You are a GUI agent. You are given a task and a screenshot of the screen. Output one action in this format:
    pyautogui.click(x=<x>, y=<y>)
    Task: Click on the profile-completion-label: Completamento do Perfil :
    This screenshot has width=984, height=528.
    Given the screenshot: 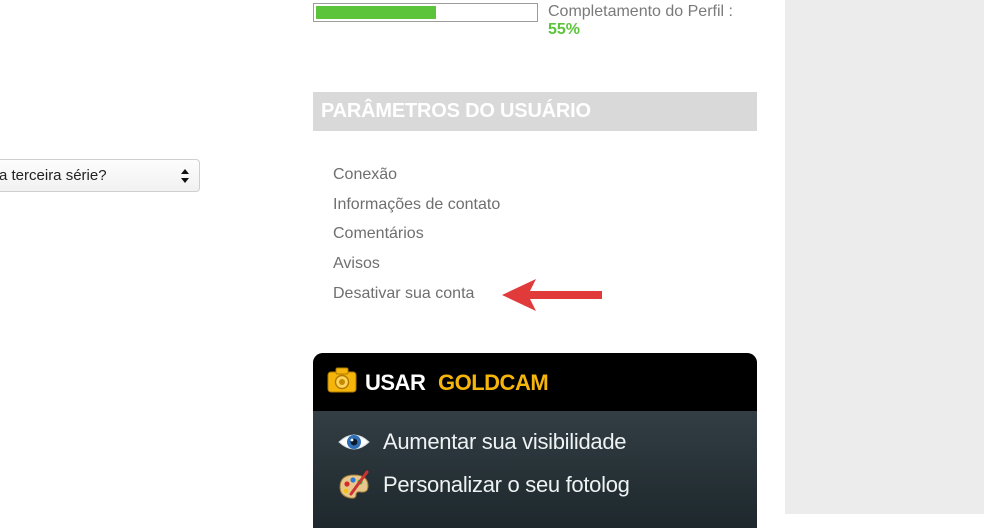 What is the action you would take?
    pyautogui.click(x=640, y=11)
    